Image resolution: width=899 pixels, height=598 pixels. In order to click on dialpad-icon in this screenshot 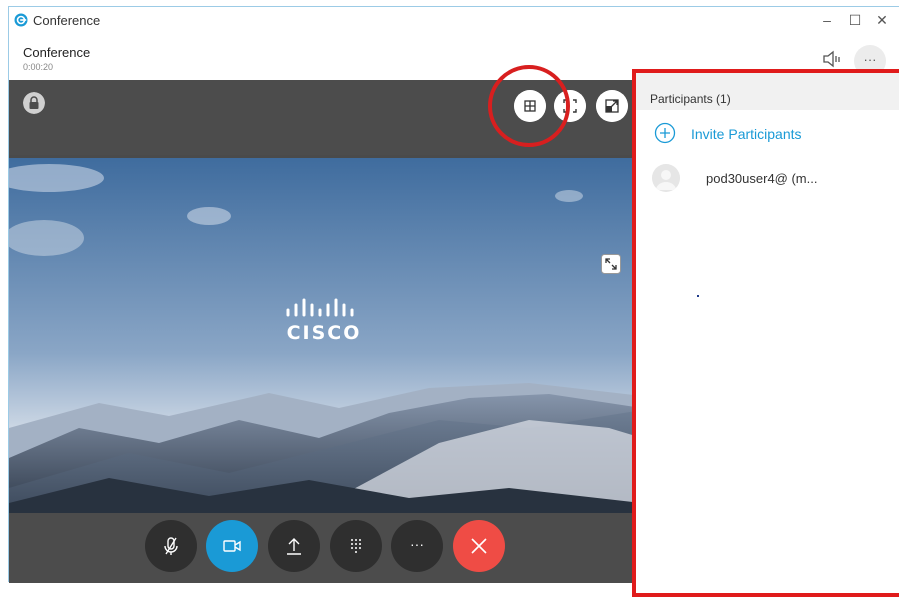, I will do `click(356, 546)`.